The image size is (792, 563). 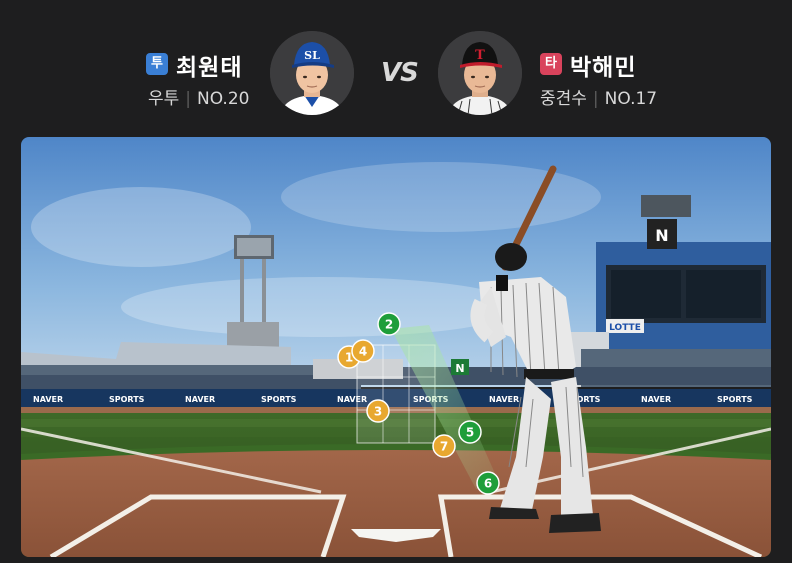 What do you see at coordinates (164, 99) in the screenshot?
I see `pitcher-handedness: 우투` at bounding box center [164, 99].